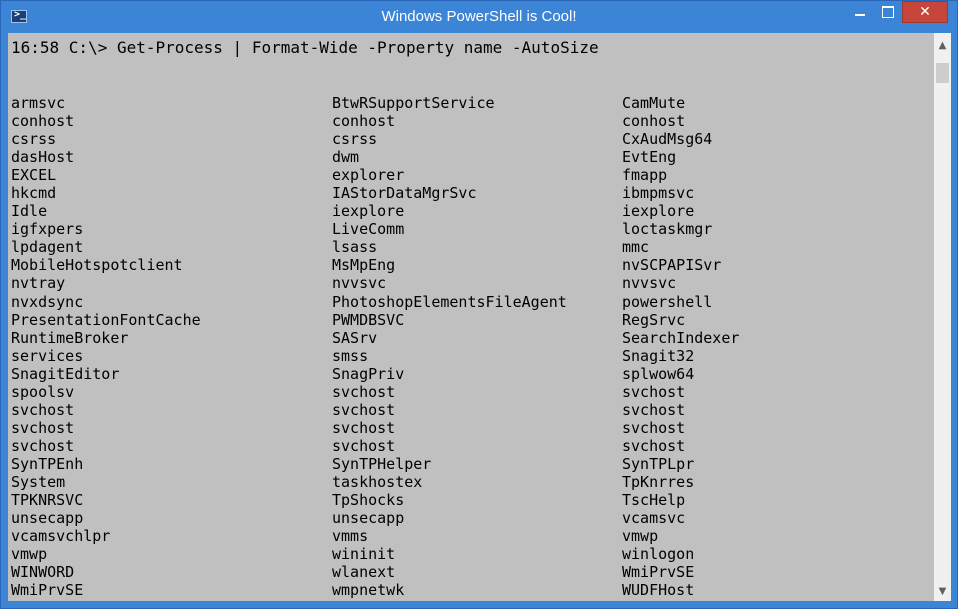 The width and height of the screenshot is (958, 609). Describe the element at coordinates (942, 45) in the screenshot. I see `scroll-up-icon: ▲` at that location.